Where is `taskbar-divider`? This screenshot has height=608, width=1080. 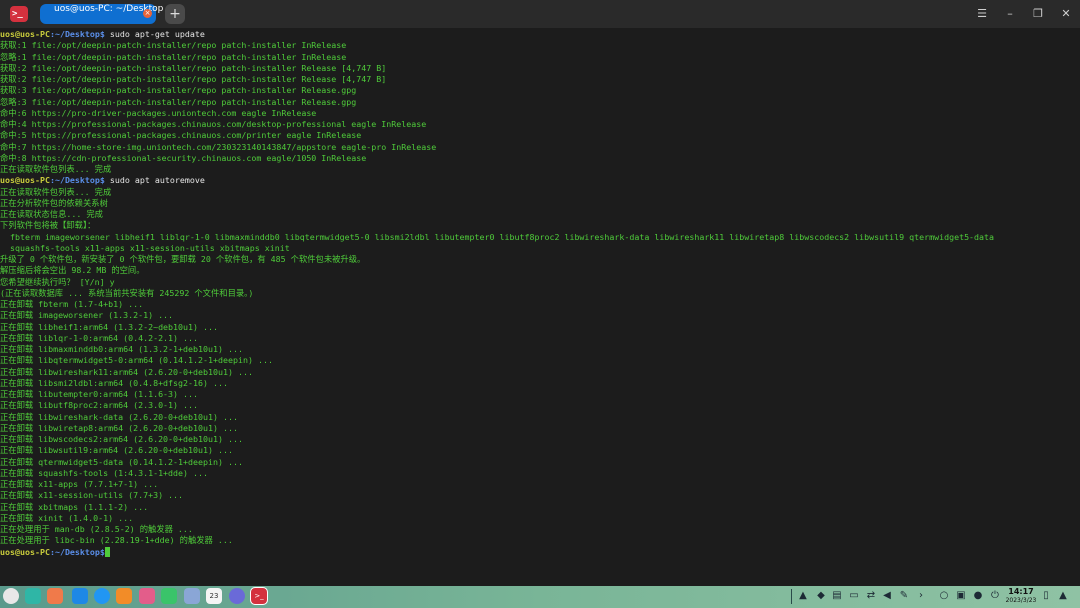
taskbar-divider is located at coordinates (791, 596).